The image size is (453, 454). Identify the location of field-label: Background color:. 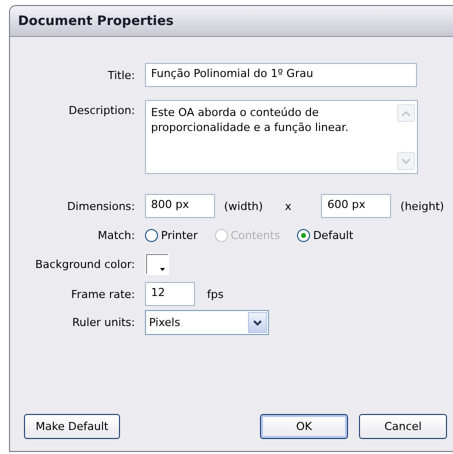
(85, 264).